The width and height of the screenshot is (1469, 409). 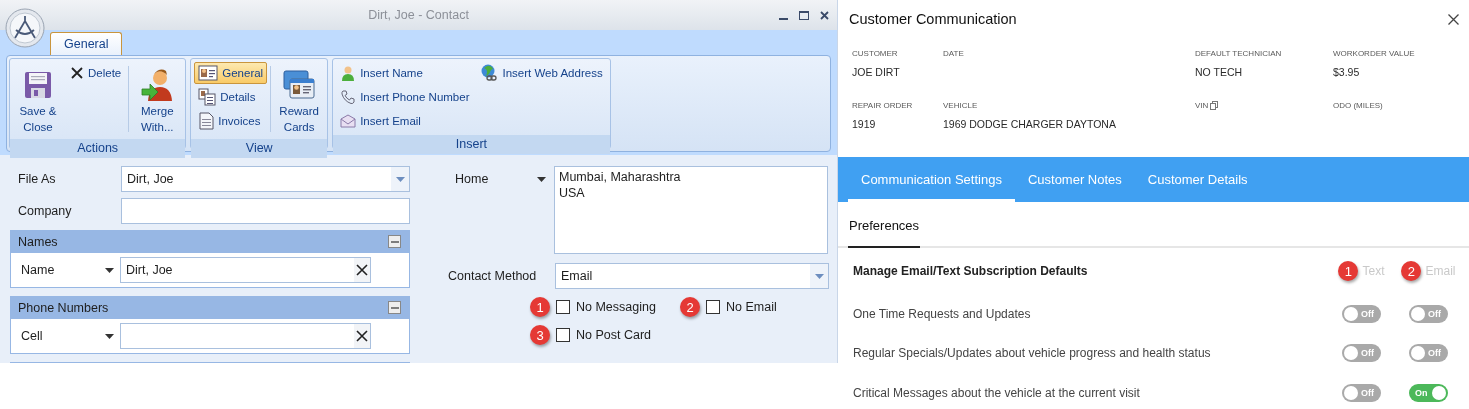 What do you see at coordinates (997, 392) in the screenshot?
I see `preference-label: Critical Messages about the vehicle at the current visit` at bounding box center [997, 392].